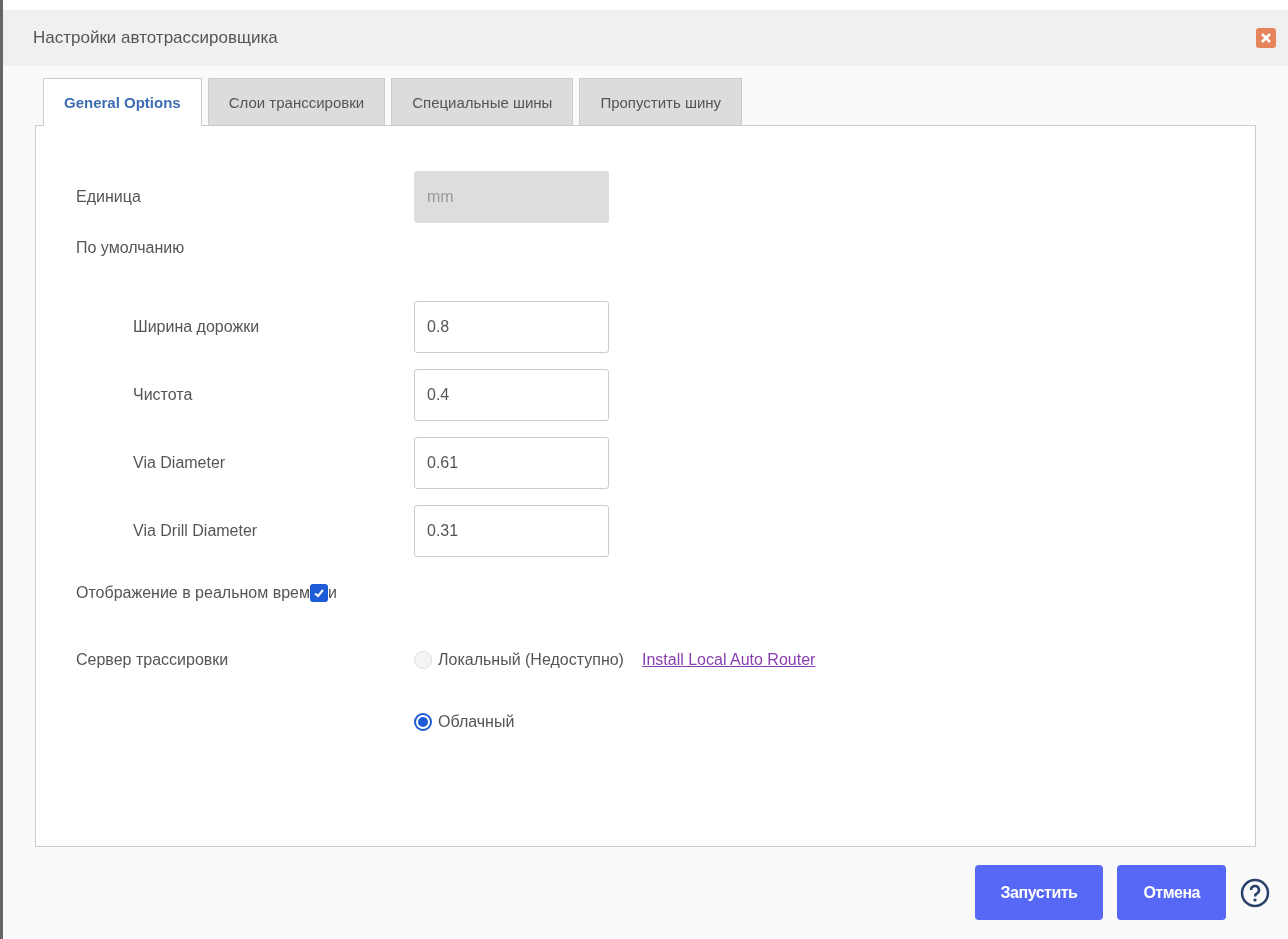 The height and width of the screenshot is (939, 1288). What do you see at coordinates (131, 248) in the screenshot?
I see `section-label: По умолчанию` at bounding box center [131, 248].